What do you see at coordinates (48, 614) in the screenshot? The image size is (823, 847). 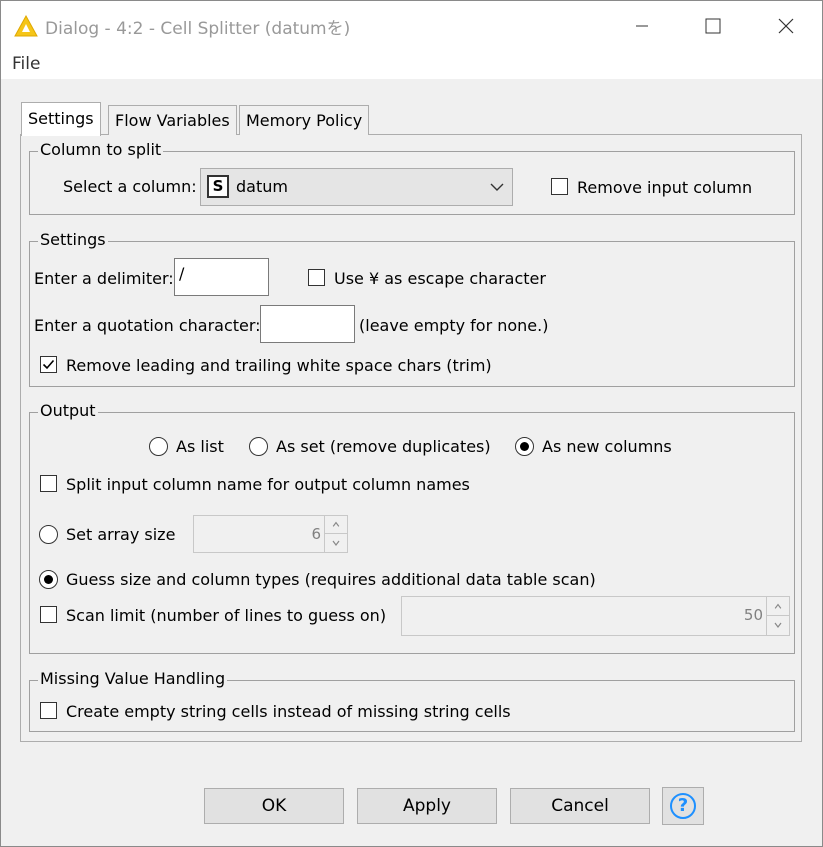 I see `scan-limit-checkbox` at bounding box center [48, 614].